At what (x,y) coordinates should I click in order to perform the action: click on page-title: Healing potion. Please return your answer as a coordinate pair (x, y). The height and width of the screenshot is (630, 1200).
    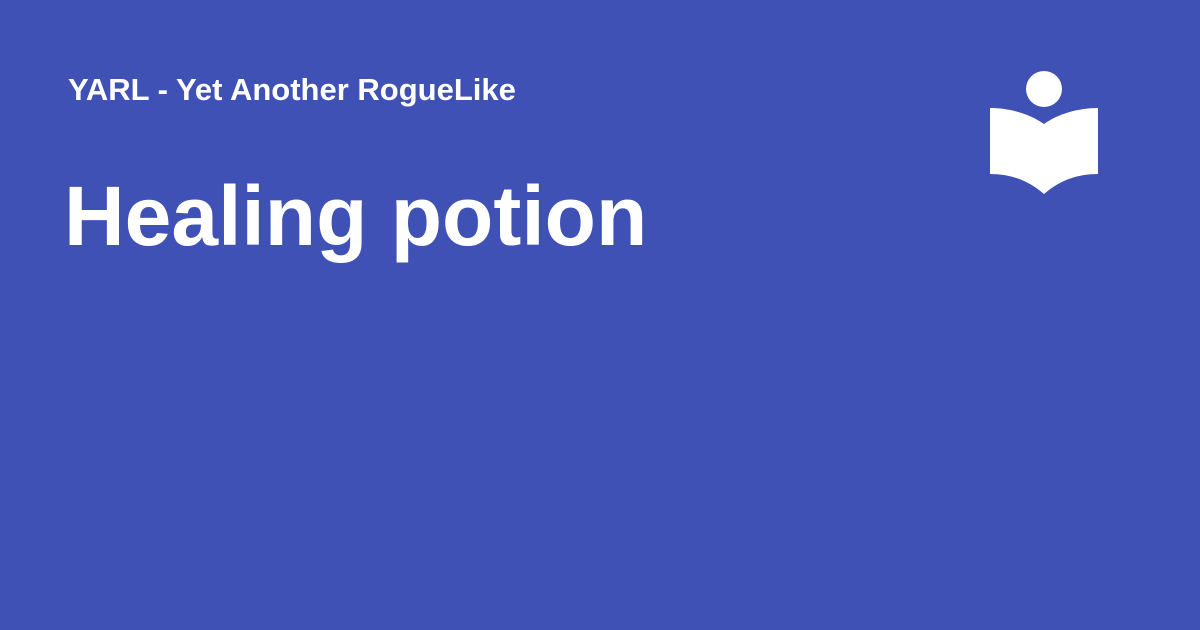
    Looking at the image, I should click on (356, 216).